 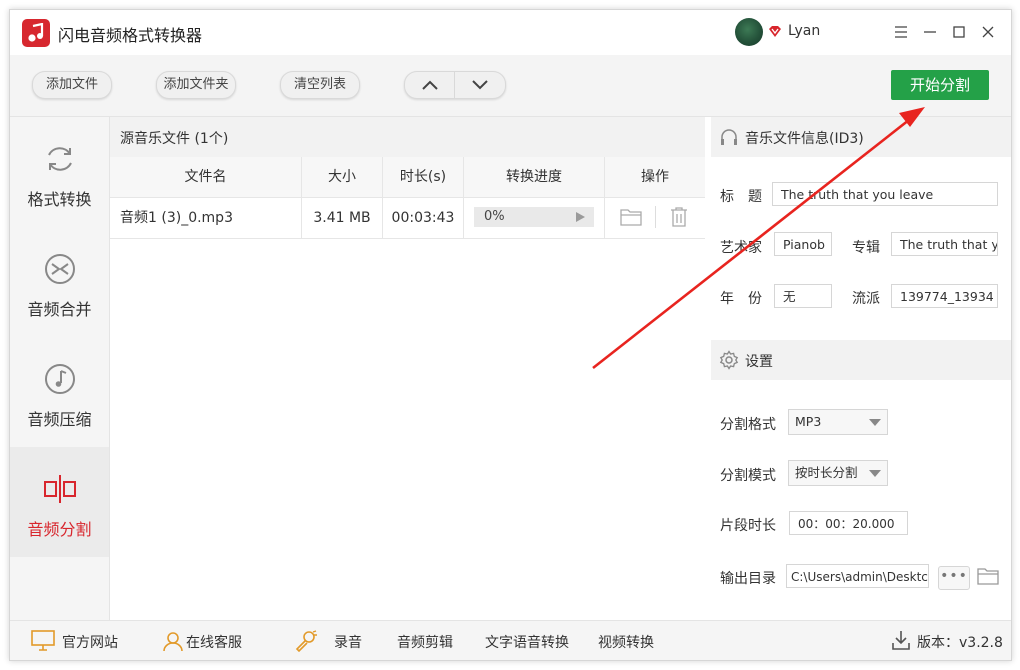 What do you see at coordinates (348, 642) in the screenshot?
I see `record-link: 录音` at bounding box center [348, 642].